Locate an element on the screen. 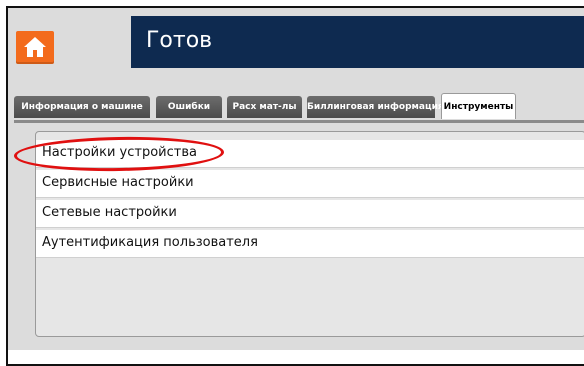  tab-machine-info: Информация о машине is located at coordinates (82, 107).